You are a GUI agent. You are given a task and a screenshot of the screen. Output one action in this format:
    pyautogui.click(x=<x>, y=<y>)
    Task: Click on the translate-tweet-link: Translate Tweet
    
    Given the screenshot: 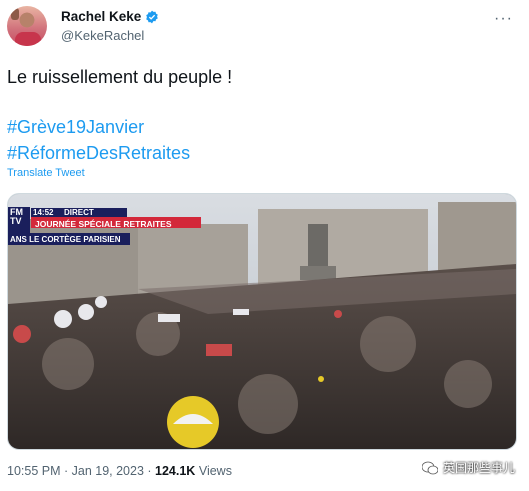 What is the action you would take?
    pyautogui.click(x=46, y=173)
    